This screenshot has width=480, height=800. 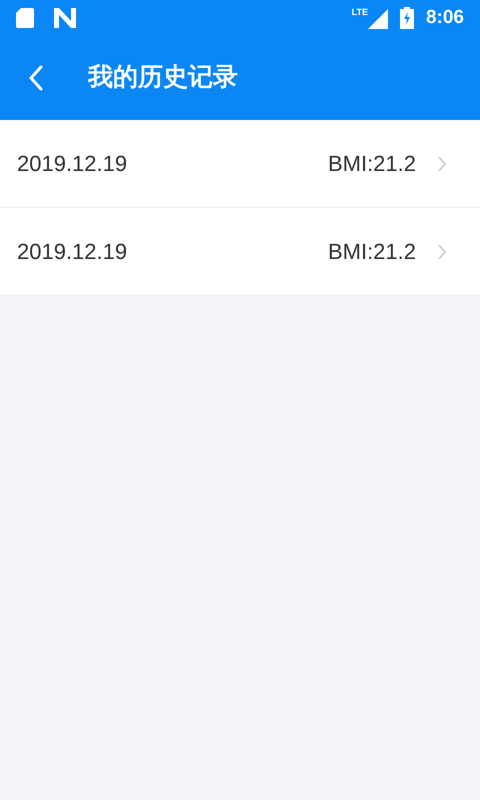 What do you see at coordinates (65, 18) in the screenshot?
I see `notification-icon` at bounding box center [65, 18].